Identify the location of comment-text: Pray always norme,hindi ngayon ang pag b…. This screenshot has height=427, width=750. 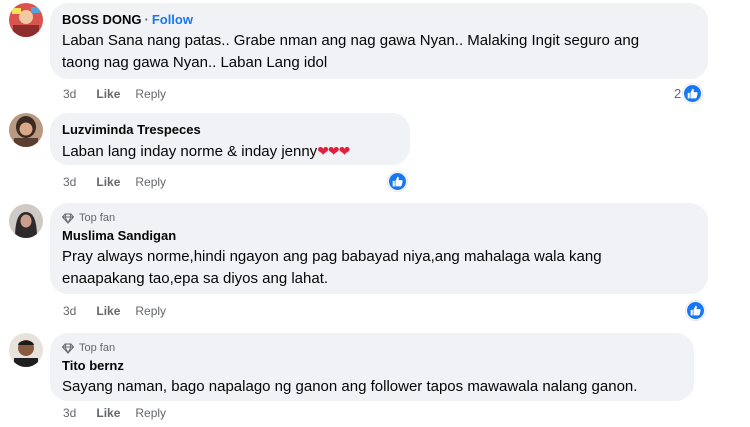
(379, 268).